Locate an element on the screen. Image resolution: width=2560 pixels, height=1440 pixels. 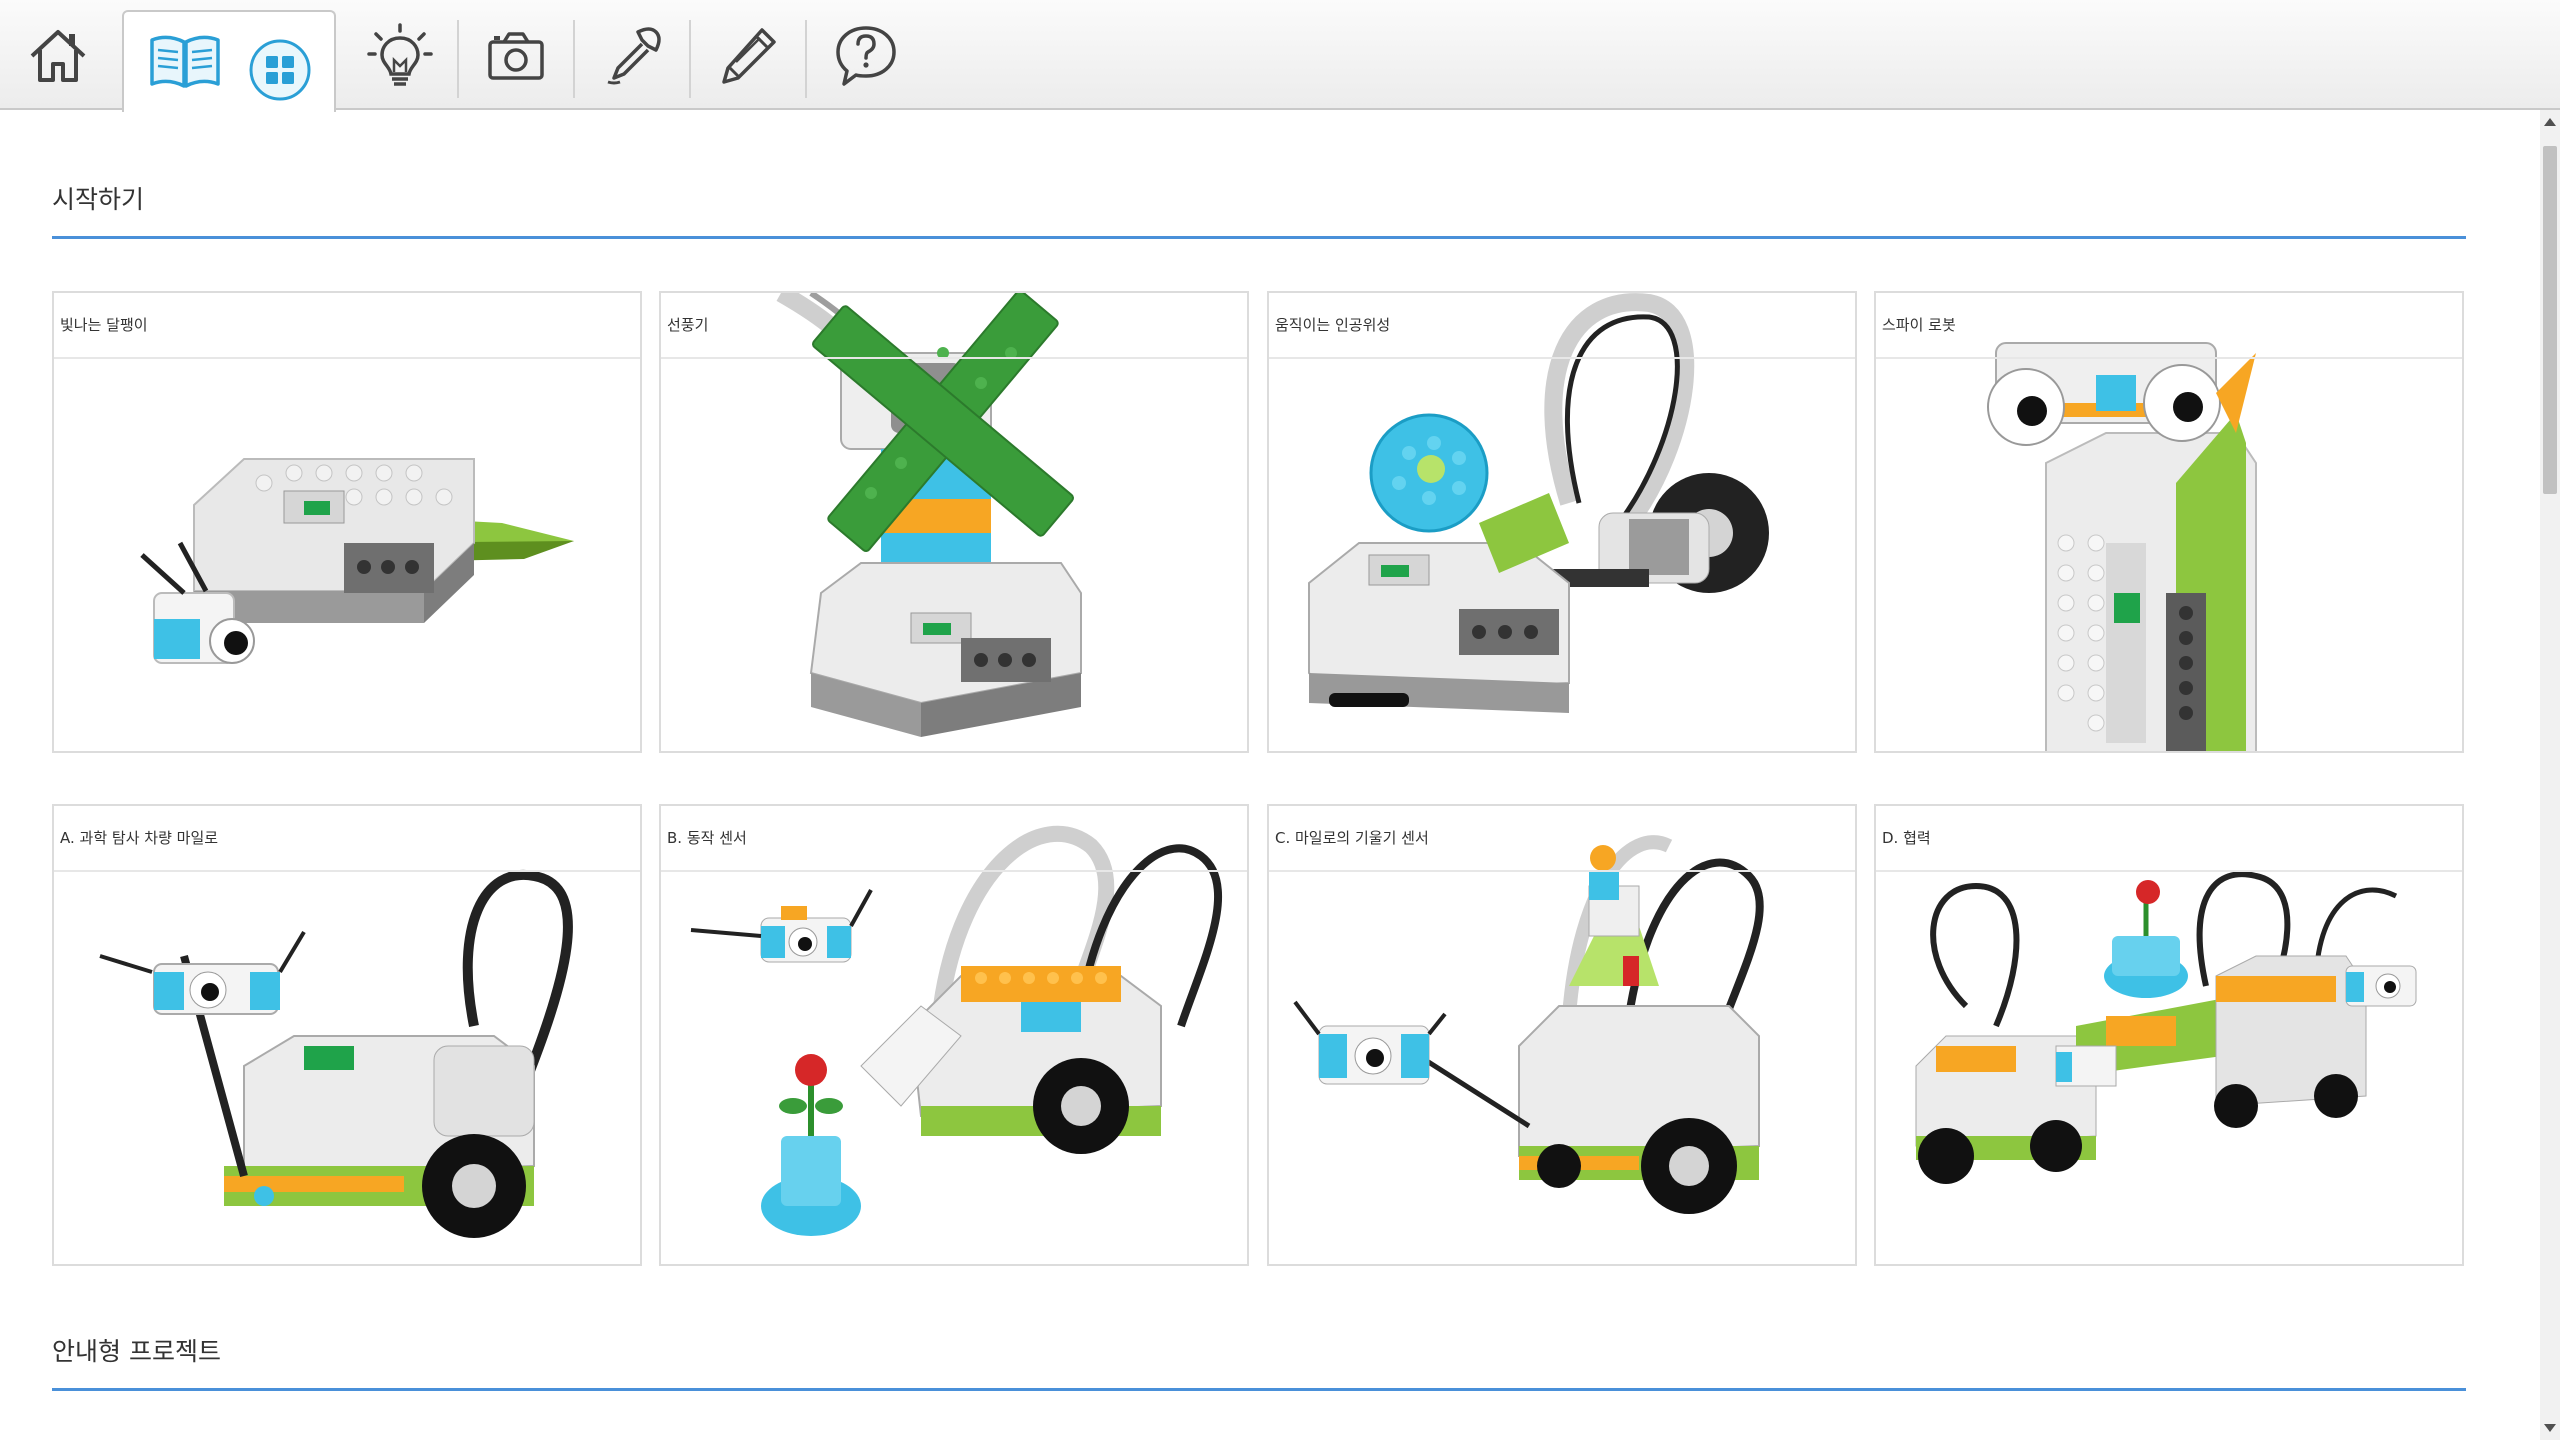
motion-sensor-model-image is located at coordinates (956, 1030).